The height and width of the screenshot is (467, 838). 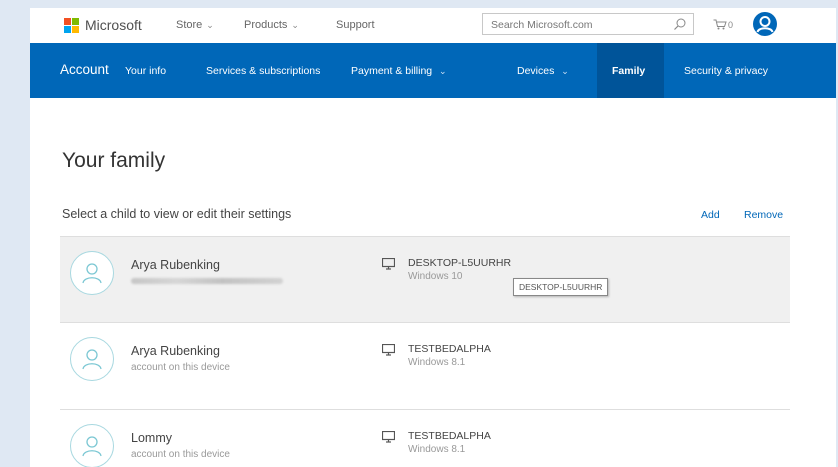 What do you see at coordinates (71, 25) in the screenshot?
I see `windows-logo-icon` at bounding box center [71, 25].